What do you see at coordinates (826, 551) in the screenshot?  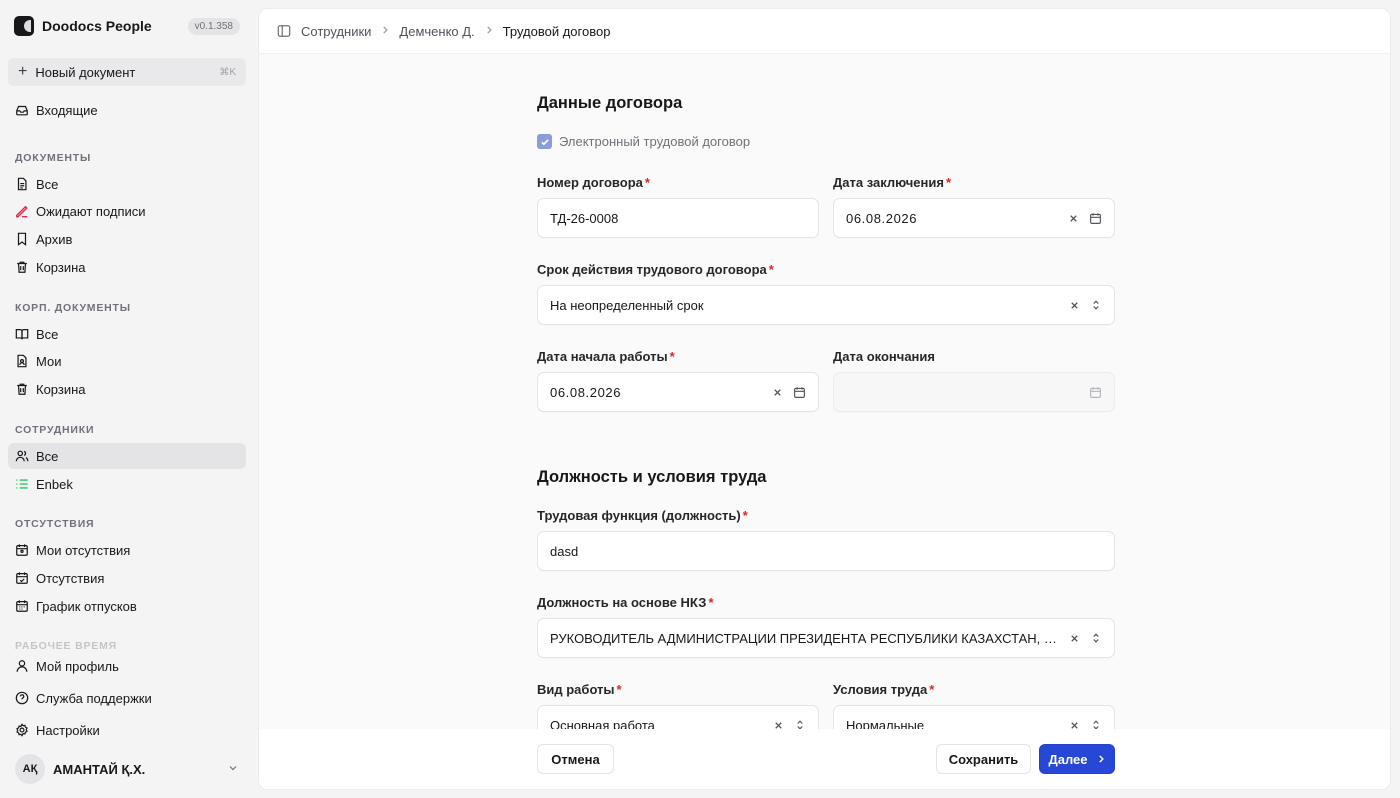 I see `labor-function-input: dasd` at bounding box center [826, 551].